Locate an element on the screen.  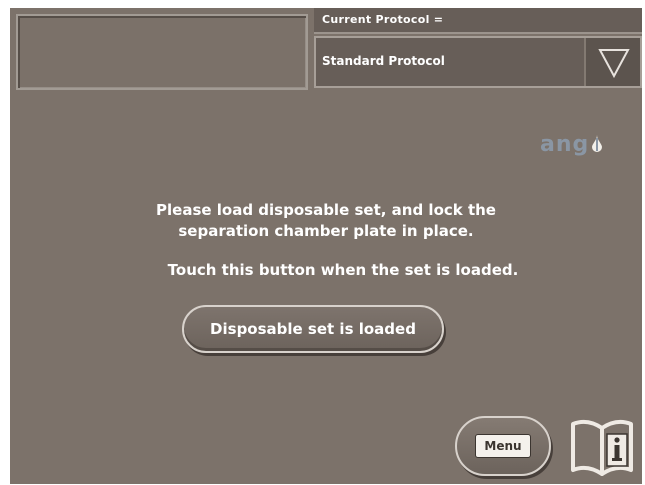
menu-label: Menu is located at coordinates (503, 446).